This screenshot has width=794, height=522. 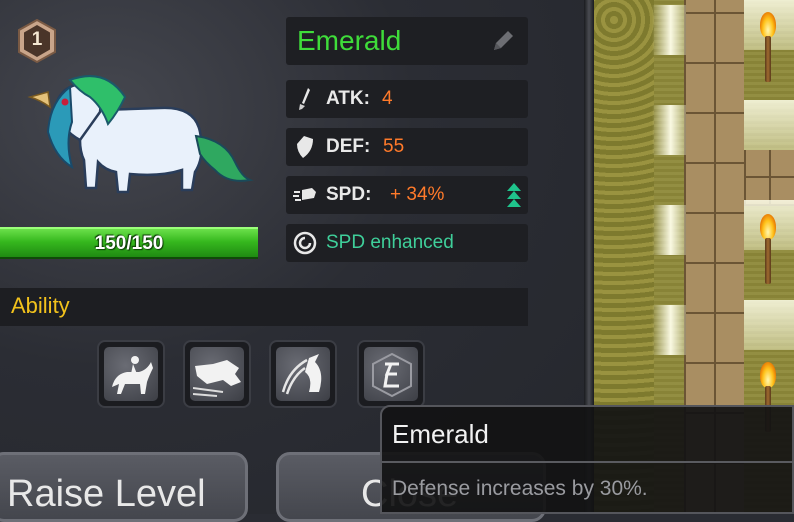 What do you see at coordinates (520, 488) in the screenshot?
I see `tooltip-description: Defense increases by 30%.` at bounding box center [520, 488].